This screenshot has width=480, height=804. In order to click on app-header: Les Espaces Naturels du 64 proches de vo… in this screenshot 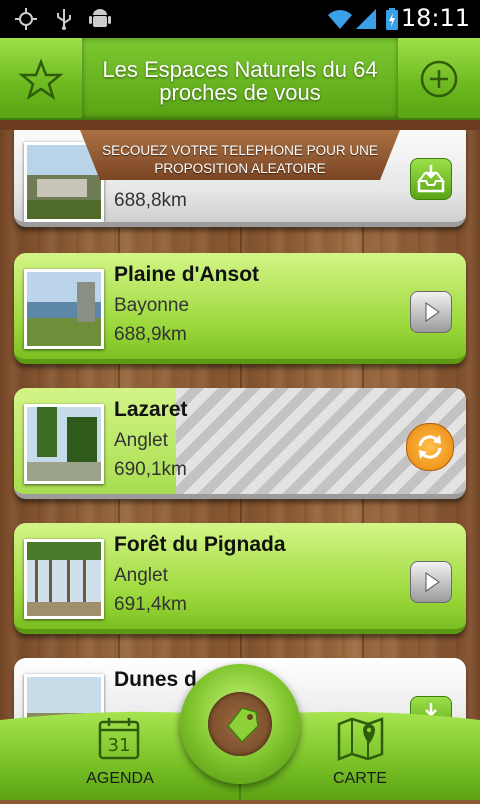, I will do `click(240, 79)`.